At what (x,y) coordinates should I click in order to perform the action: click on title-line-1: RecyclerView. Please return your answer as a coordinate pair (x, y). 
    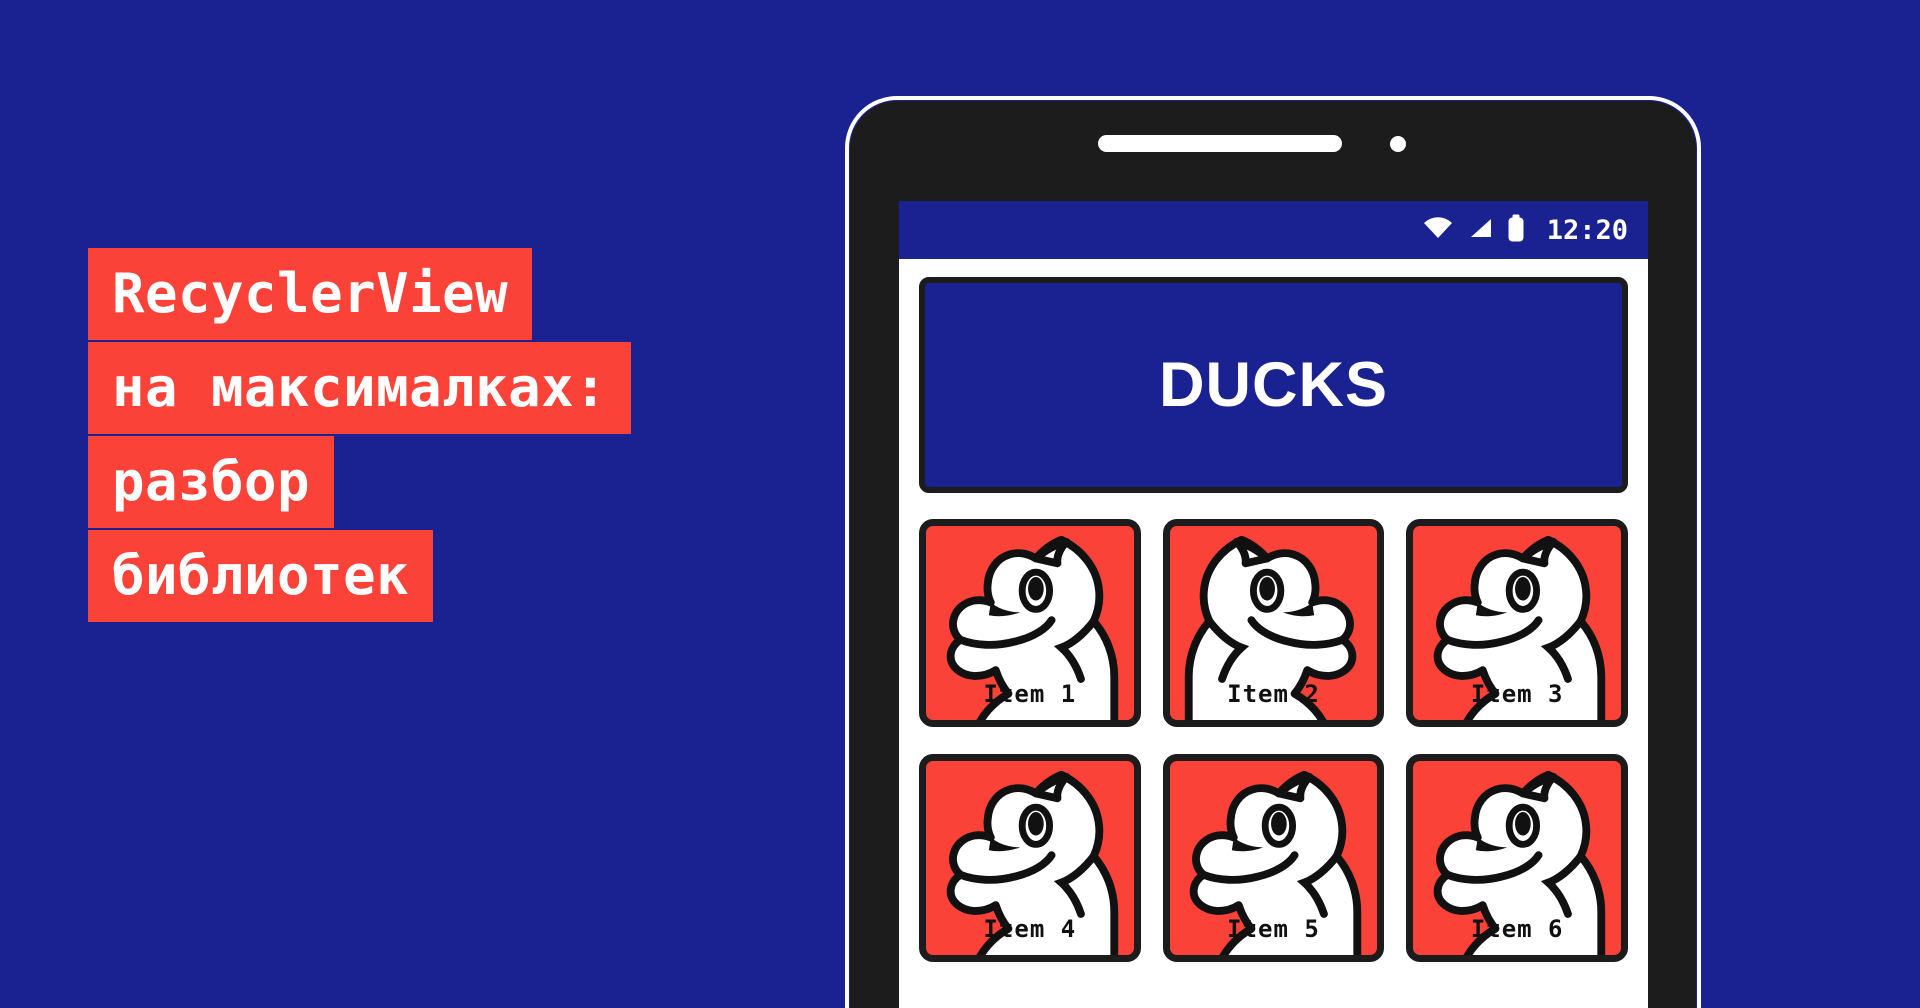
    Looking at the image, I should click on (310, 294).